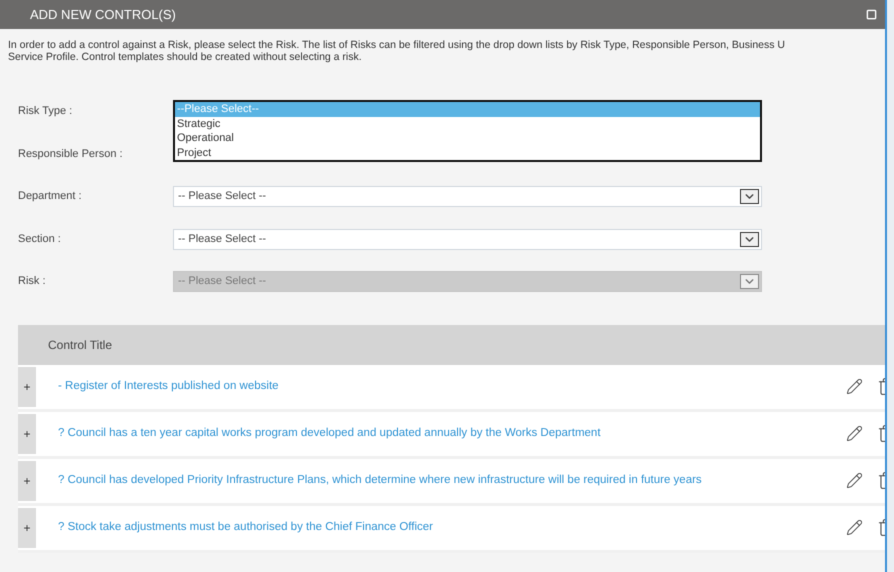 The width and height of the screenshot is (894, 572). Describe the element at coordinates (70, 154) in the screenshot. I see `field-label: Responsible Person :` at that location.